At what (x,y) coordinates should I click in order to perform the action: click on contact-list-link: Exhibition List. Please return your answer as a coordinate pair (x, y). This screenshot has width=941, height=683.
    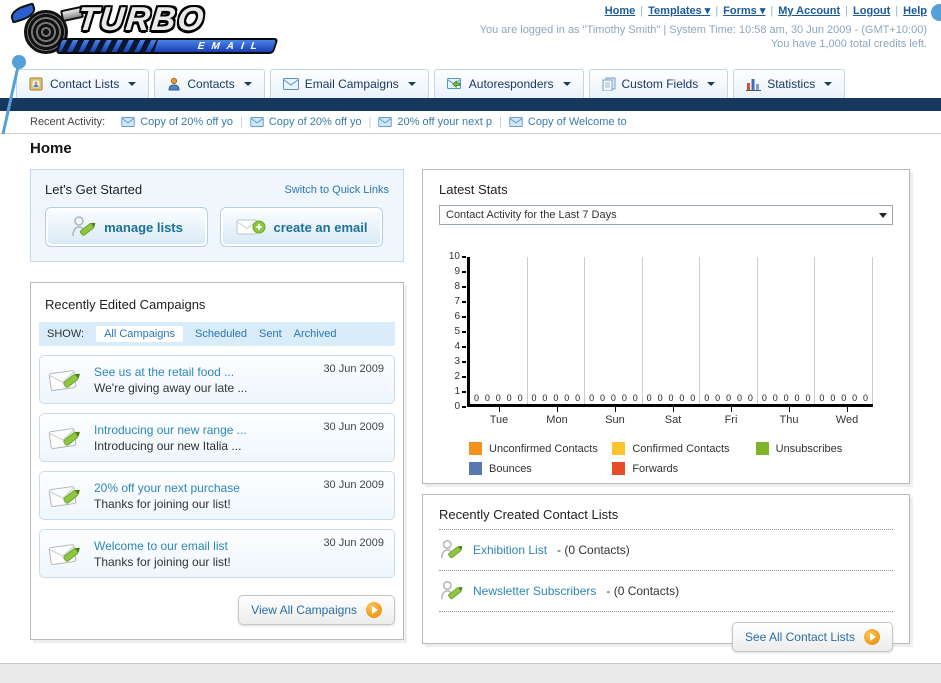
    Looking at the image, I should click on (510, 550).